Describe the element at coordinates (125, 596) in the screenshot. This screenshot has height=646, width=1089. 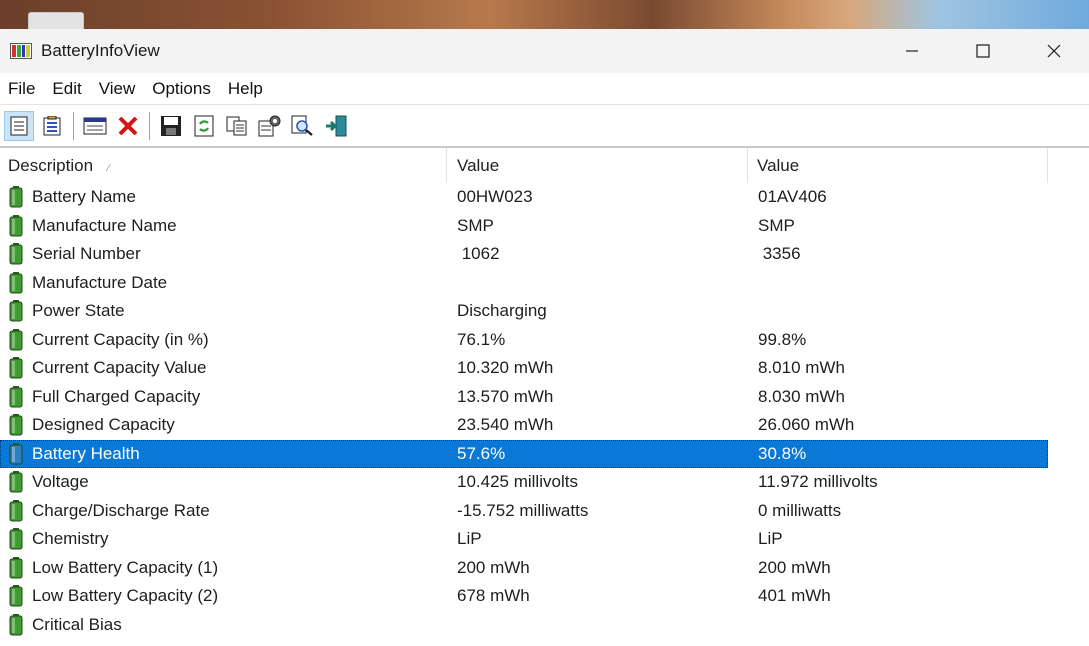
I see `row-description: Low Battery Capacity (2)` at that location.